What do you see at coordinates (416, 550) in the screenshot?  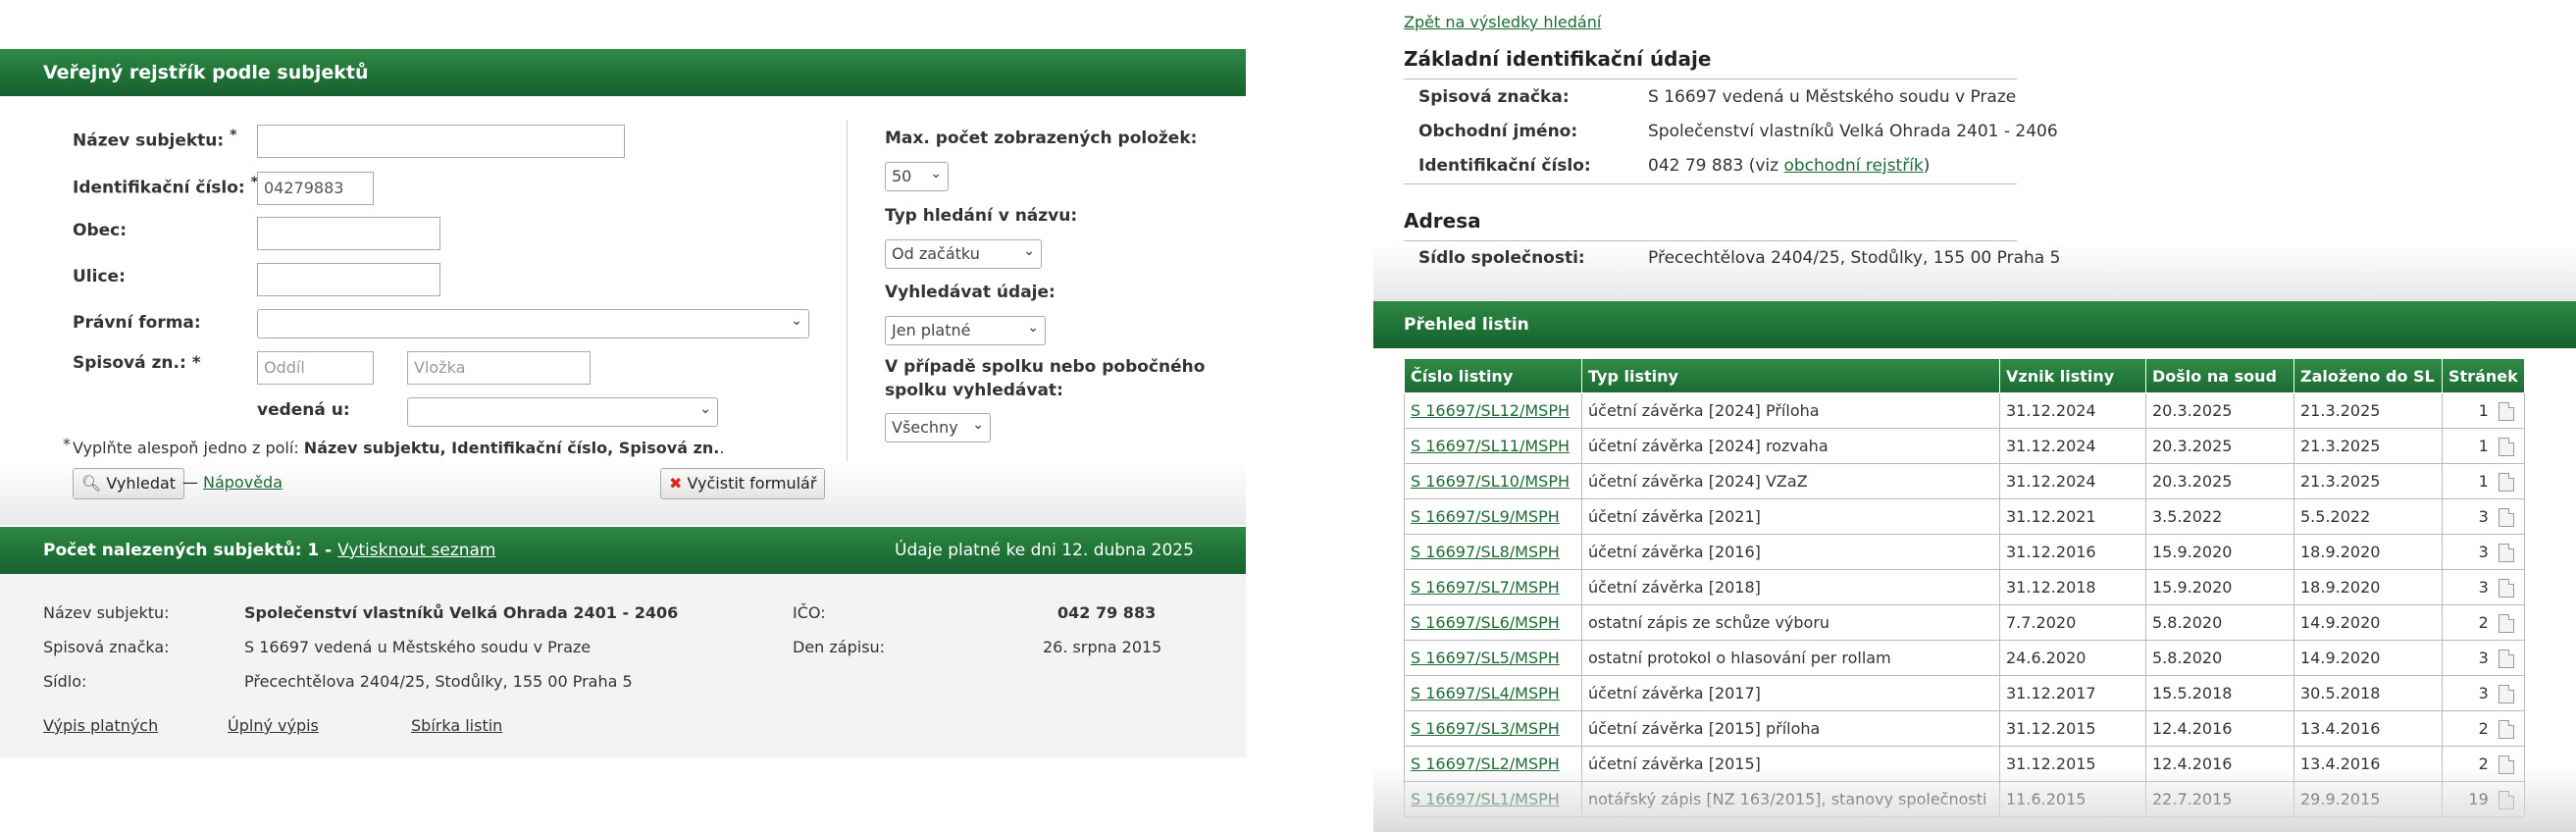 I see `print-list-link: Vytisknout seznam` at bounding box center [416, 550].